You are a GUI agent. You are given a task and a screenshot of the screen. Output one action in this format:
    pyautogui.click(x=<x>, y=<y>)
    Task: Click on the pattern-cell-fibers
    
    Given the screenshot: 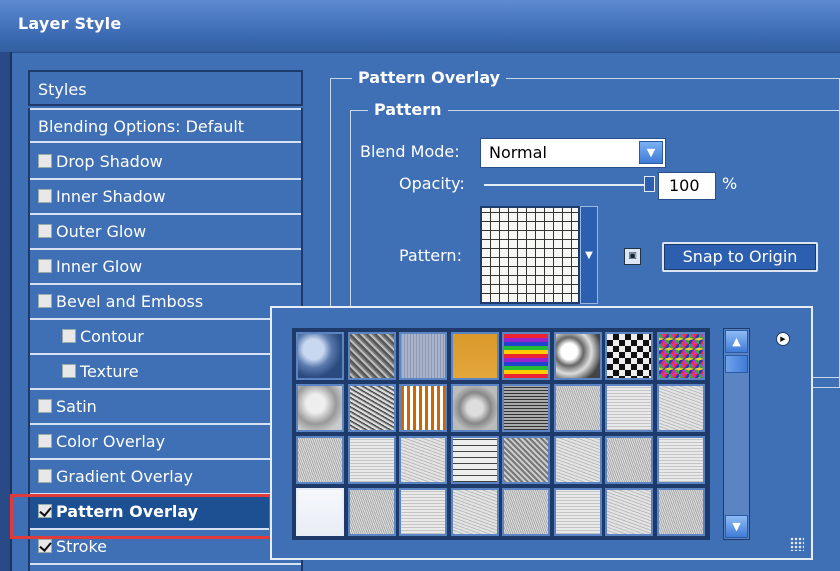 What is the action you would take?
    pyautogui.click(x=423, y=356)
    